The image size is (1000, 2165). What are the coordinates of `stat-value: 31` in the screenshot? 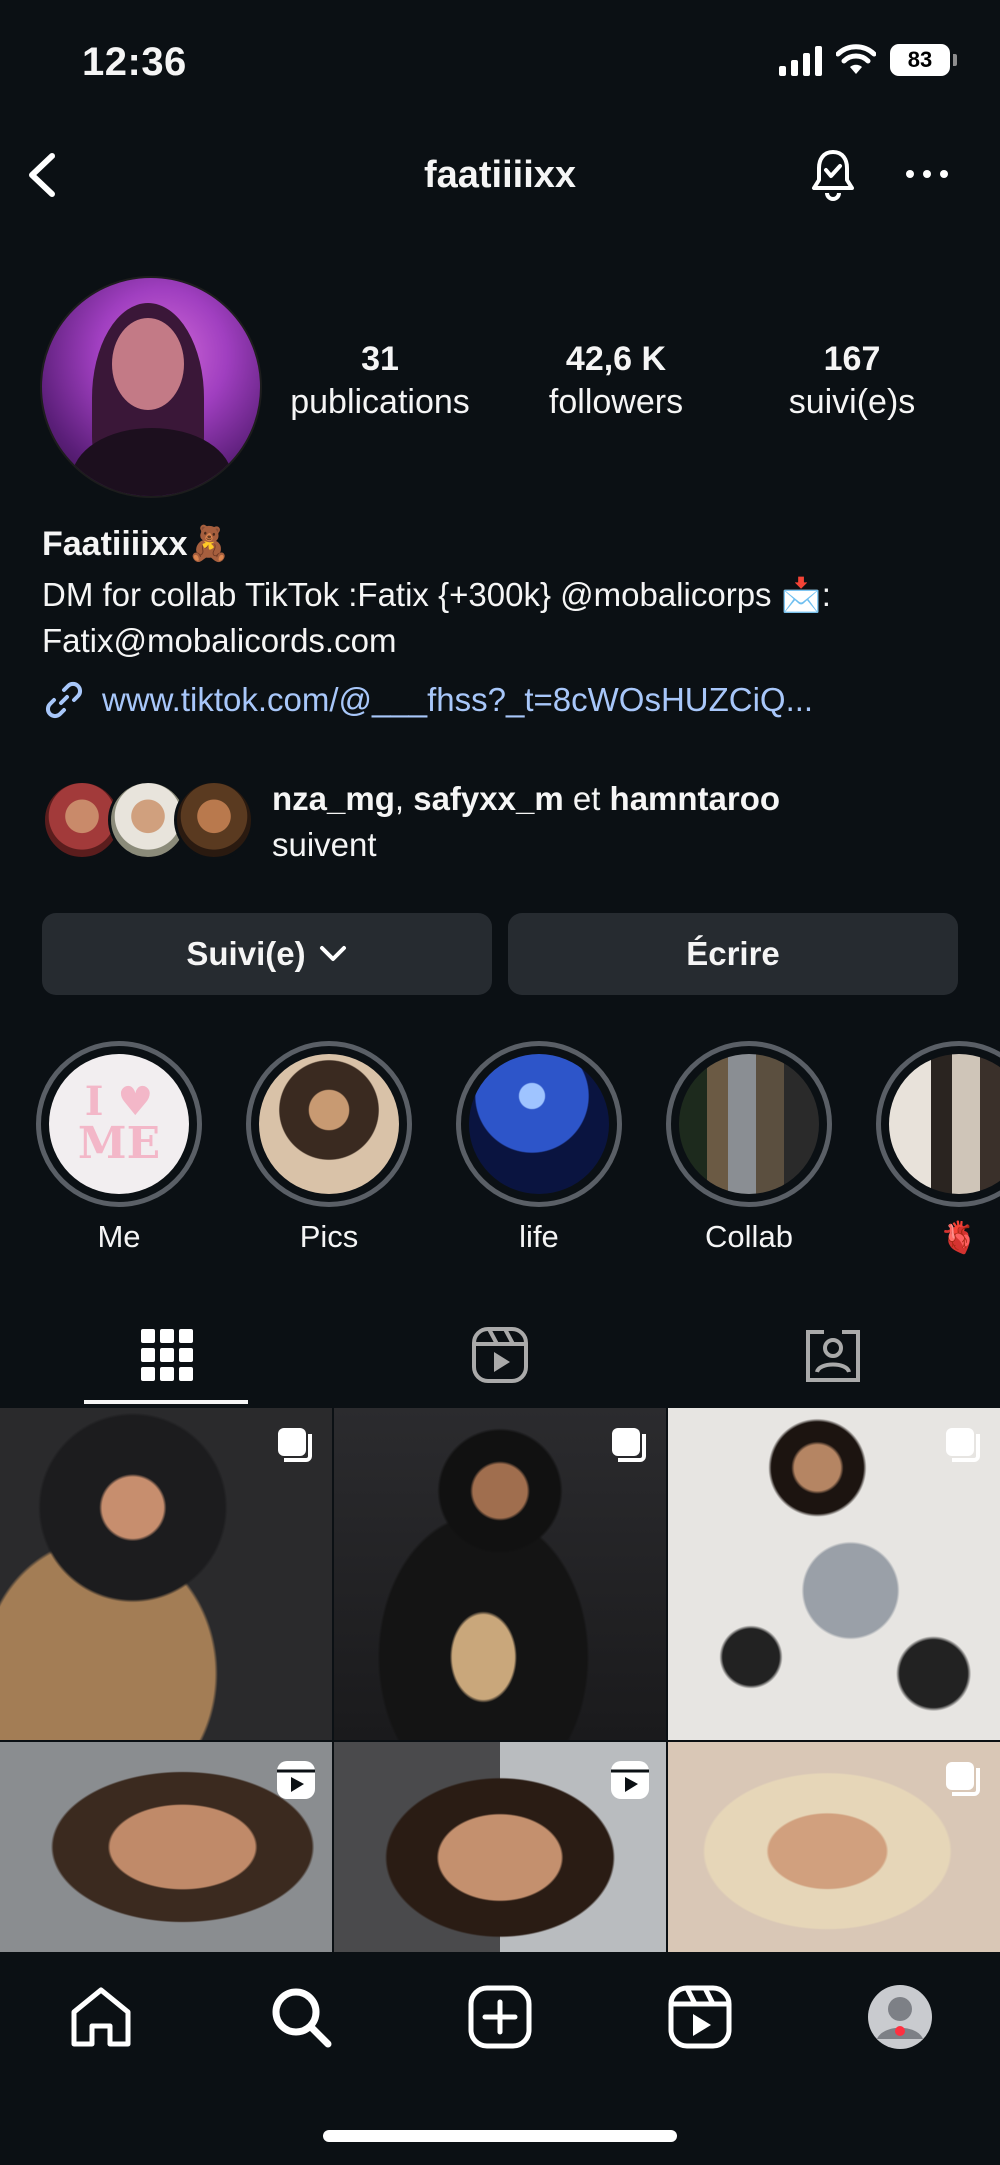 It's located at (380, 359).